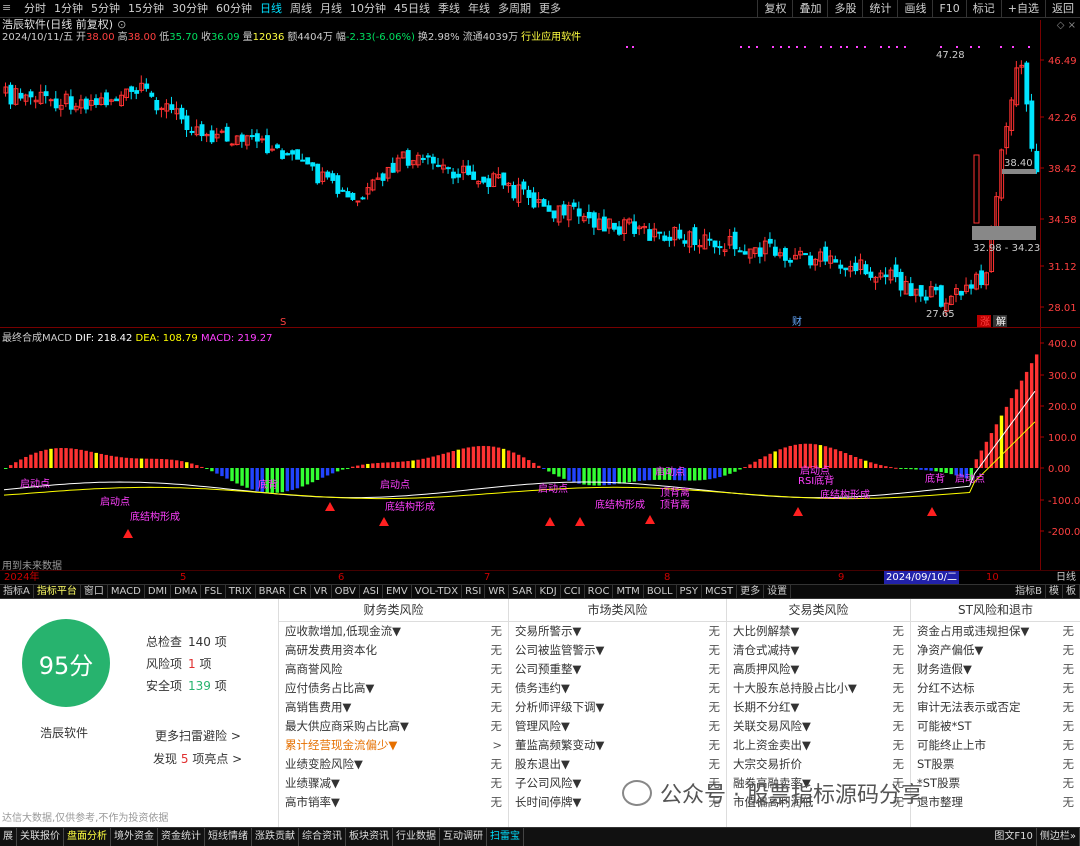  Describe the element at coordinates (617, 764) in the screenshot. I see `risk-row: 股东退出▼ 无` at that location.